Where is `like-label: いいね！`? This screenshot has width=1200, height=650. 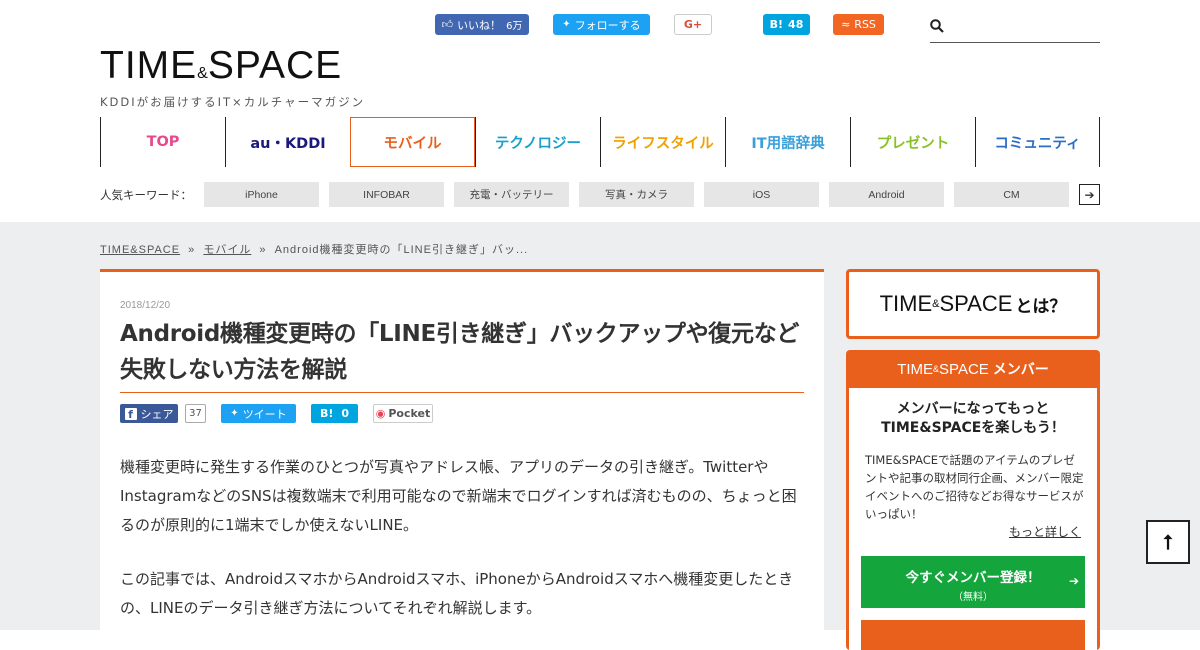
like-label: いいね！ is located at coordinates (479, 25).